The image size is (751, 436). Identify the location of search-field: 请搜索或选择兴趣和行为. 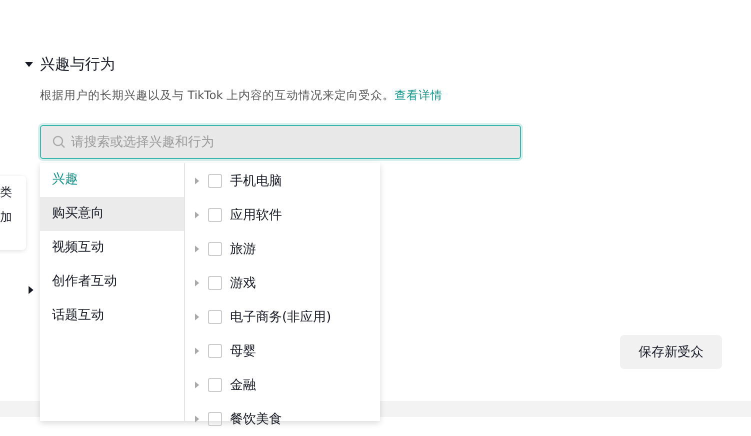
(280, 142).